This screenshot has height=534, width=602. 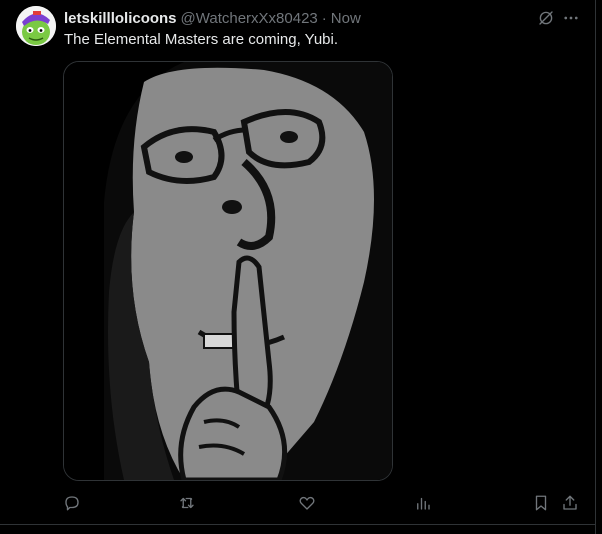 I want to click on share-button, so click(x=570, y=503).